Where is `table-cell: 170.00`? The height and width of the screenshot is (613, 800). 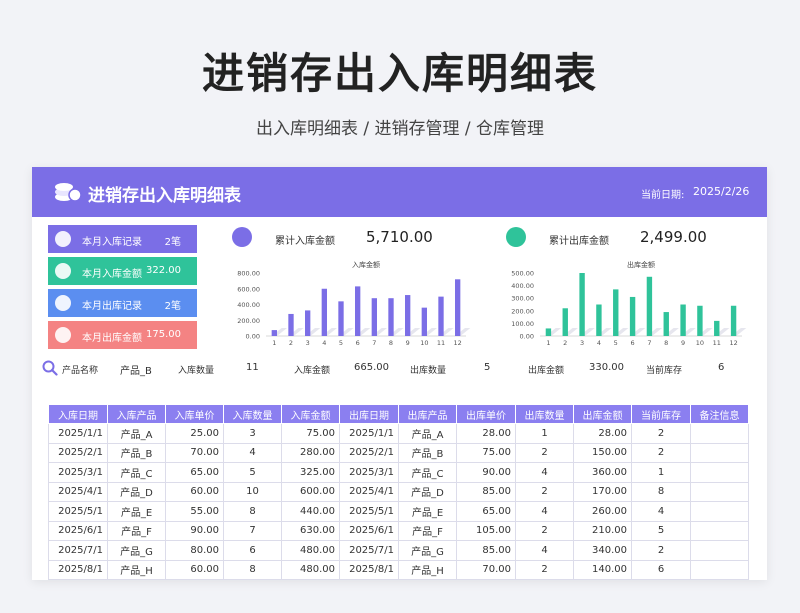
table-cell: 170.00 is located at coordinates (602, 491).